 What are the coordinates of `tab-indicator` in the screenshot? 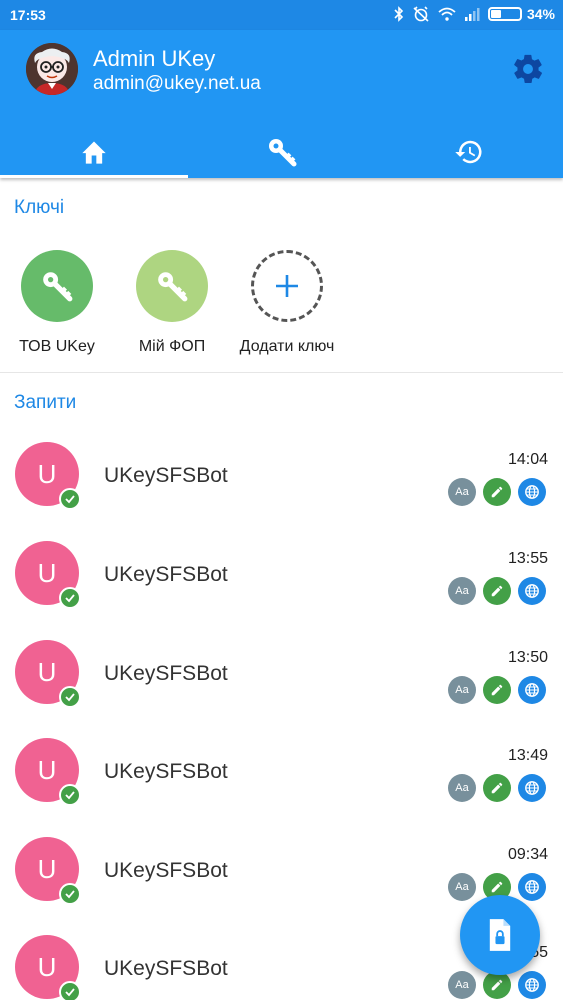 It's located at (94, 176).